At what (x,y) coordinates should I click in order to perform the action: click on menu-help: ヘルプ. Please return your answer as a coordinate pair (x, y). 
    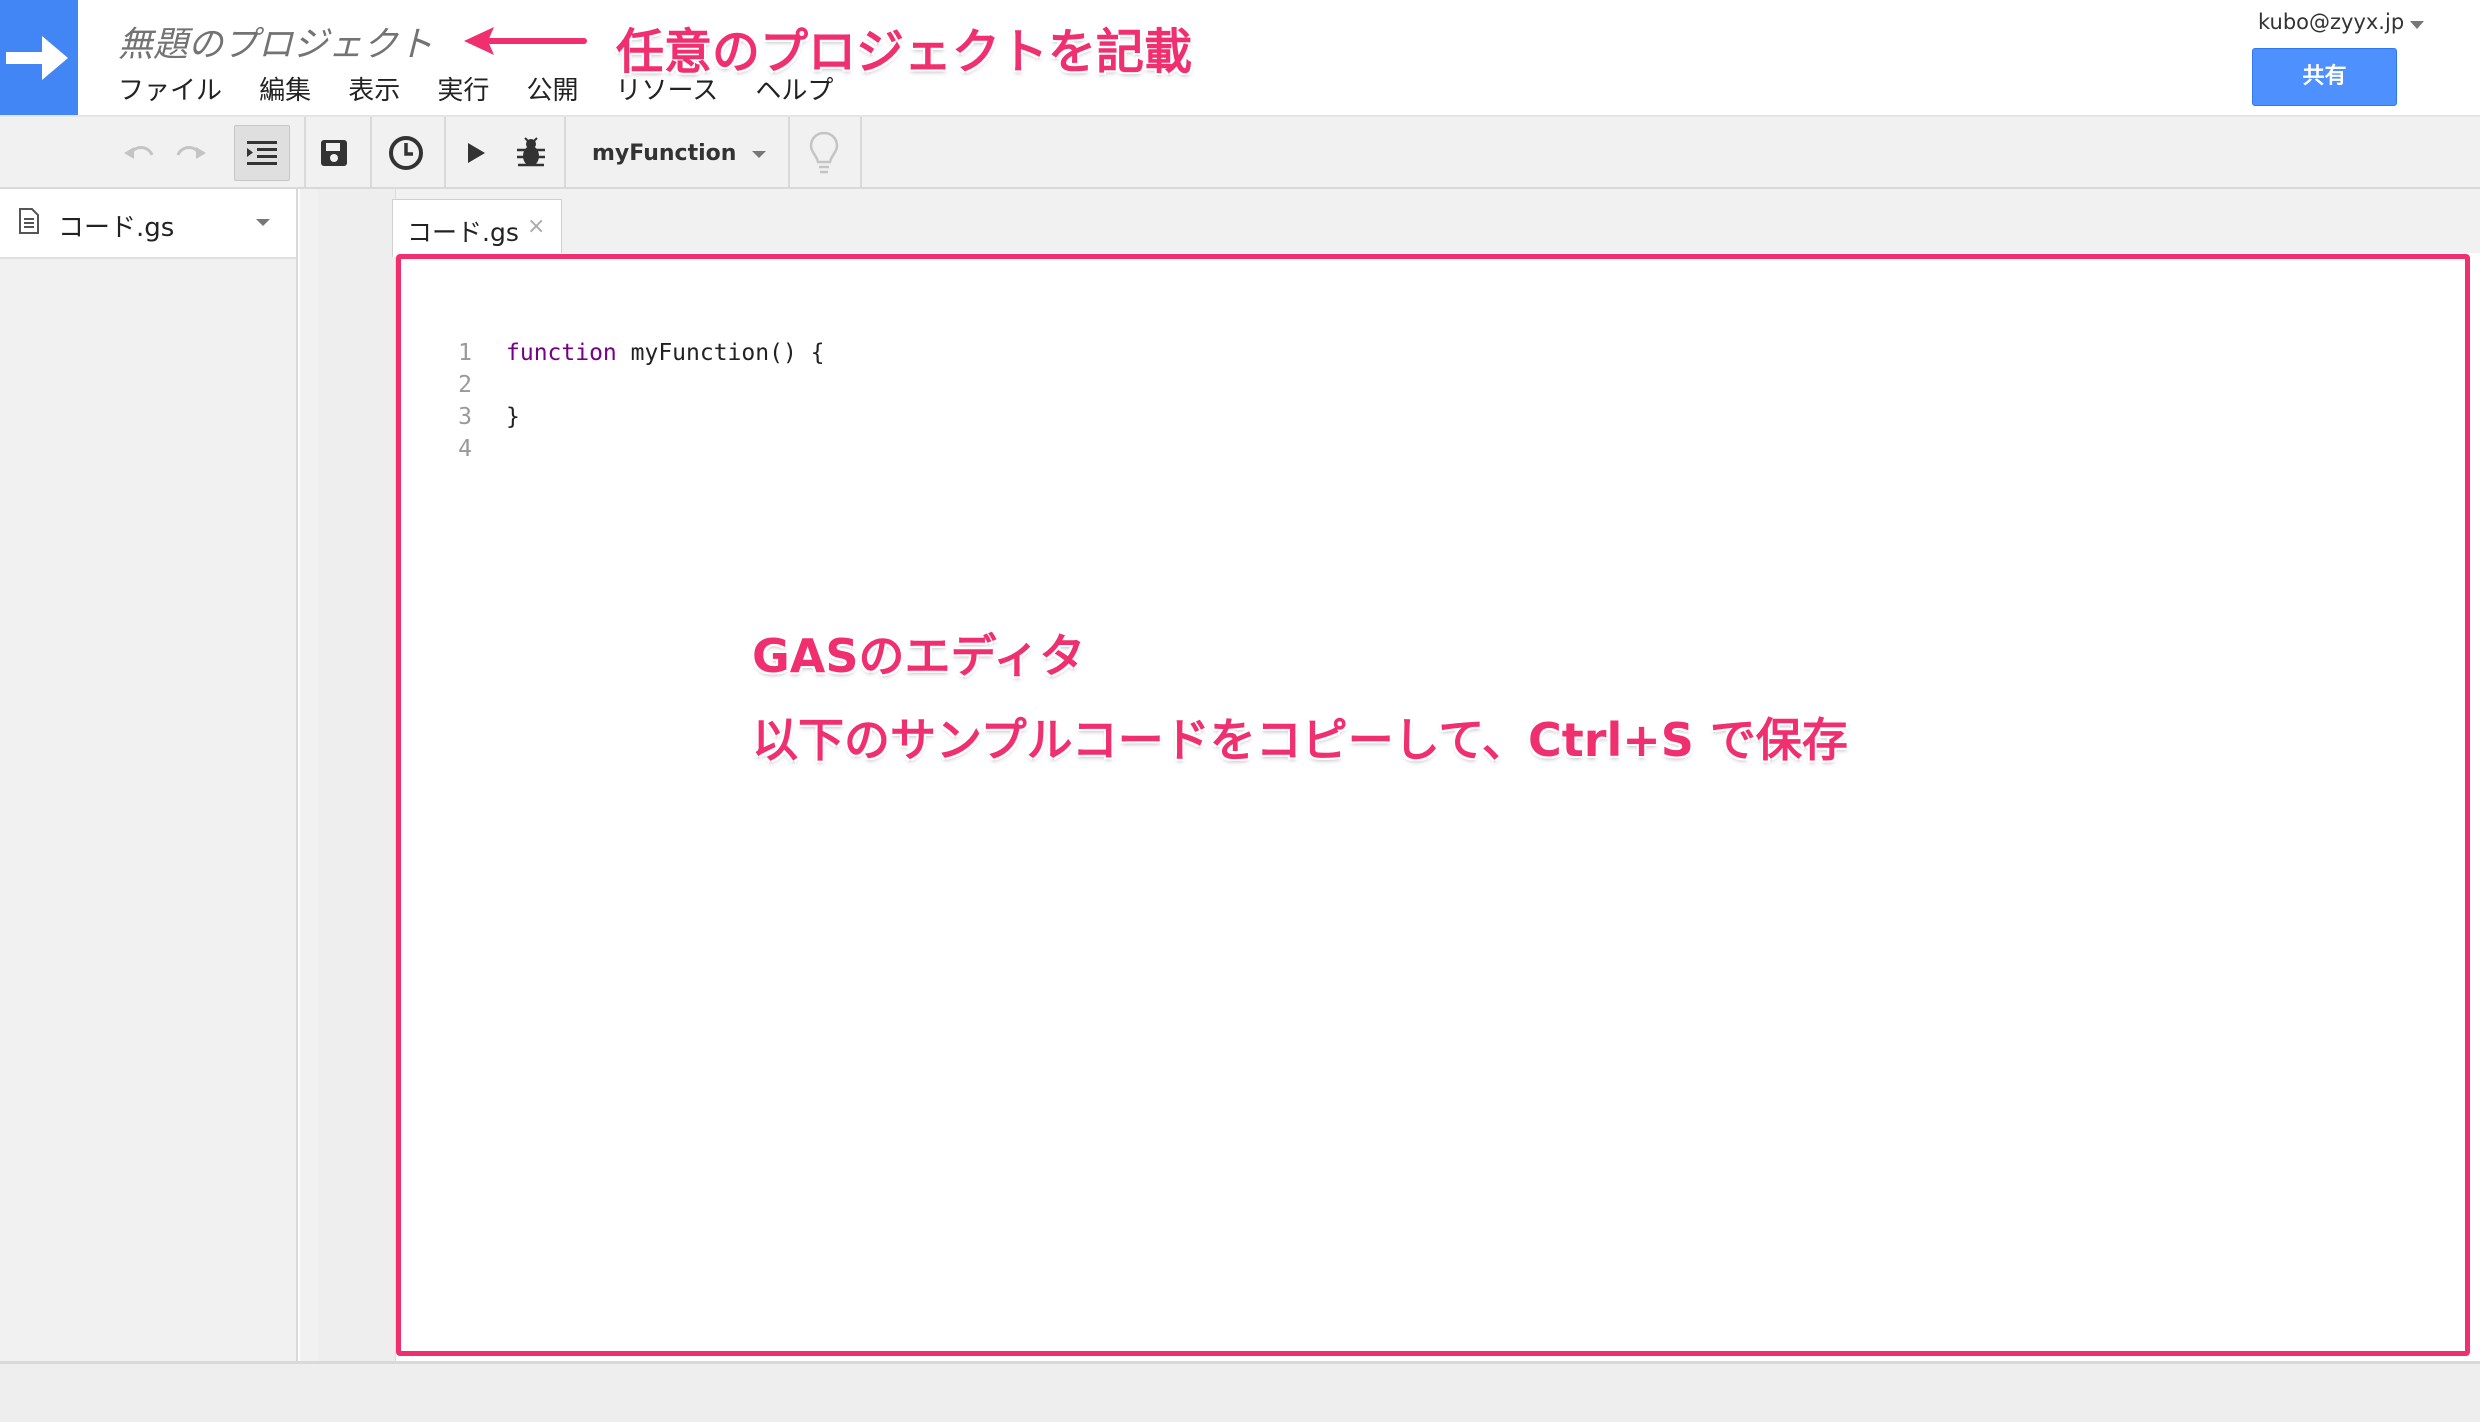
    Looking at the image, I should click on (794, 88).